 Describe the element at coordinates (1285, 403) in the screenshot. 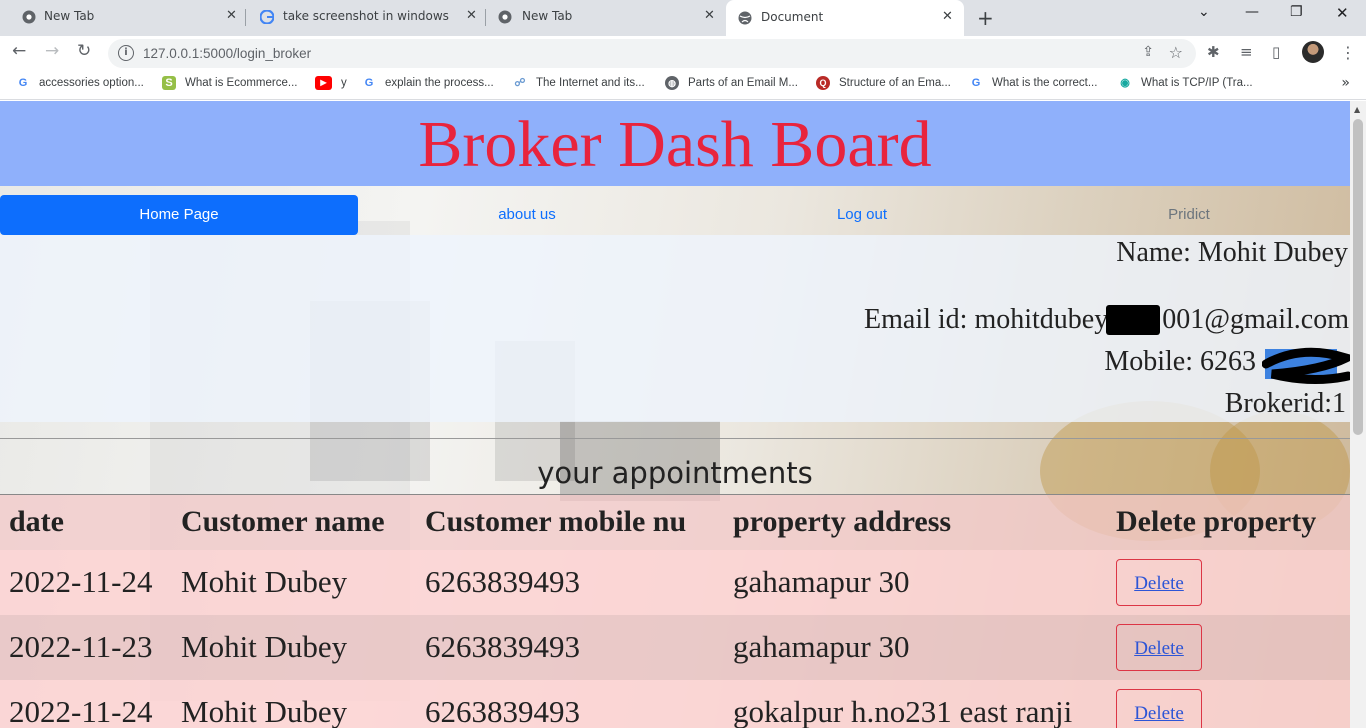

I see `profile-brokerid: Brokerid:1` at that location.